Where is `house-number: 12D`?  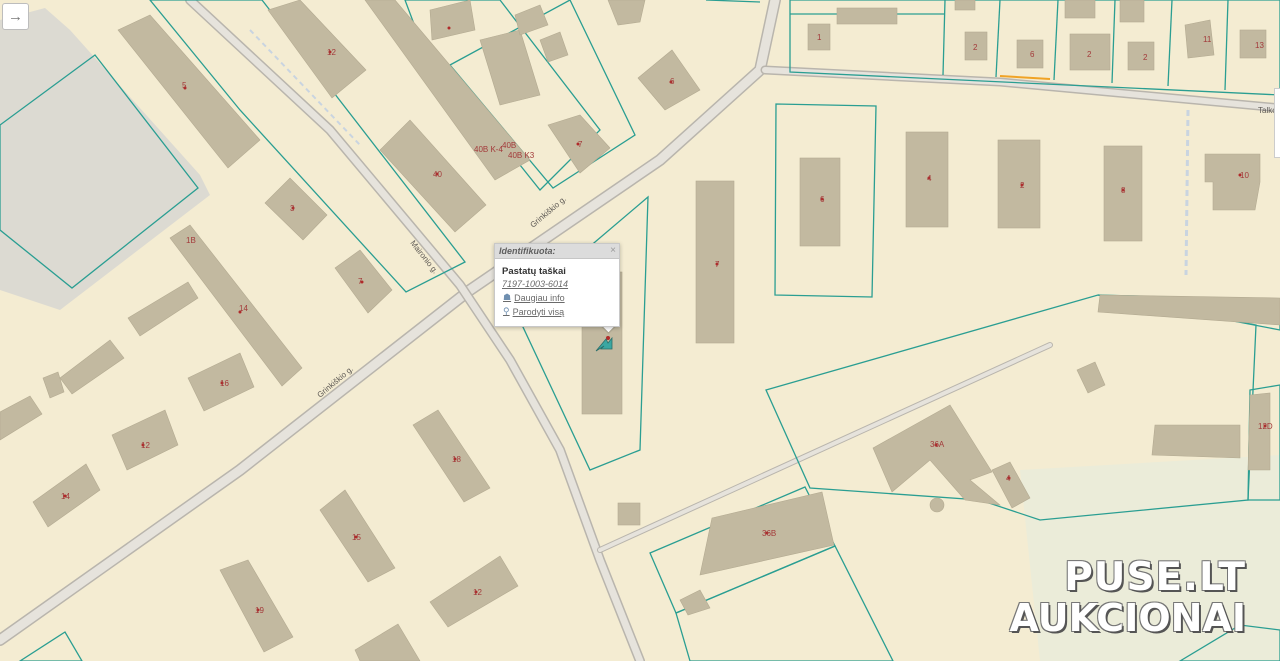
house-number: 12D is located at coordinates (1265, 426).